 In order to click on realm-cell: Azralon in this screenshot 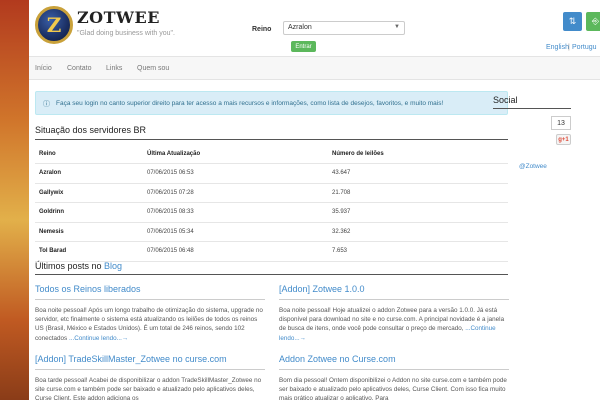, I will do `click(89, 173)`.